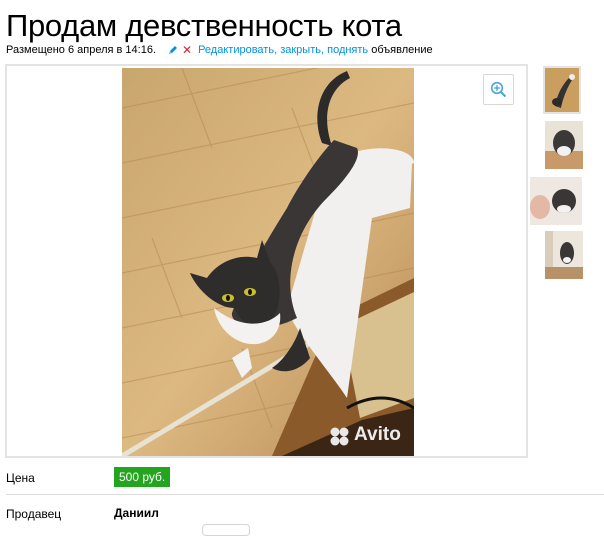  I want to click on divider, so click(305, 494).